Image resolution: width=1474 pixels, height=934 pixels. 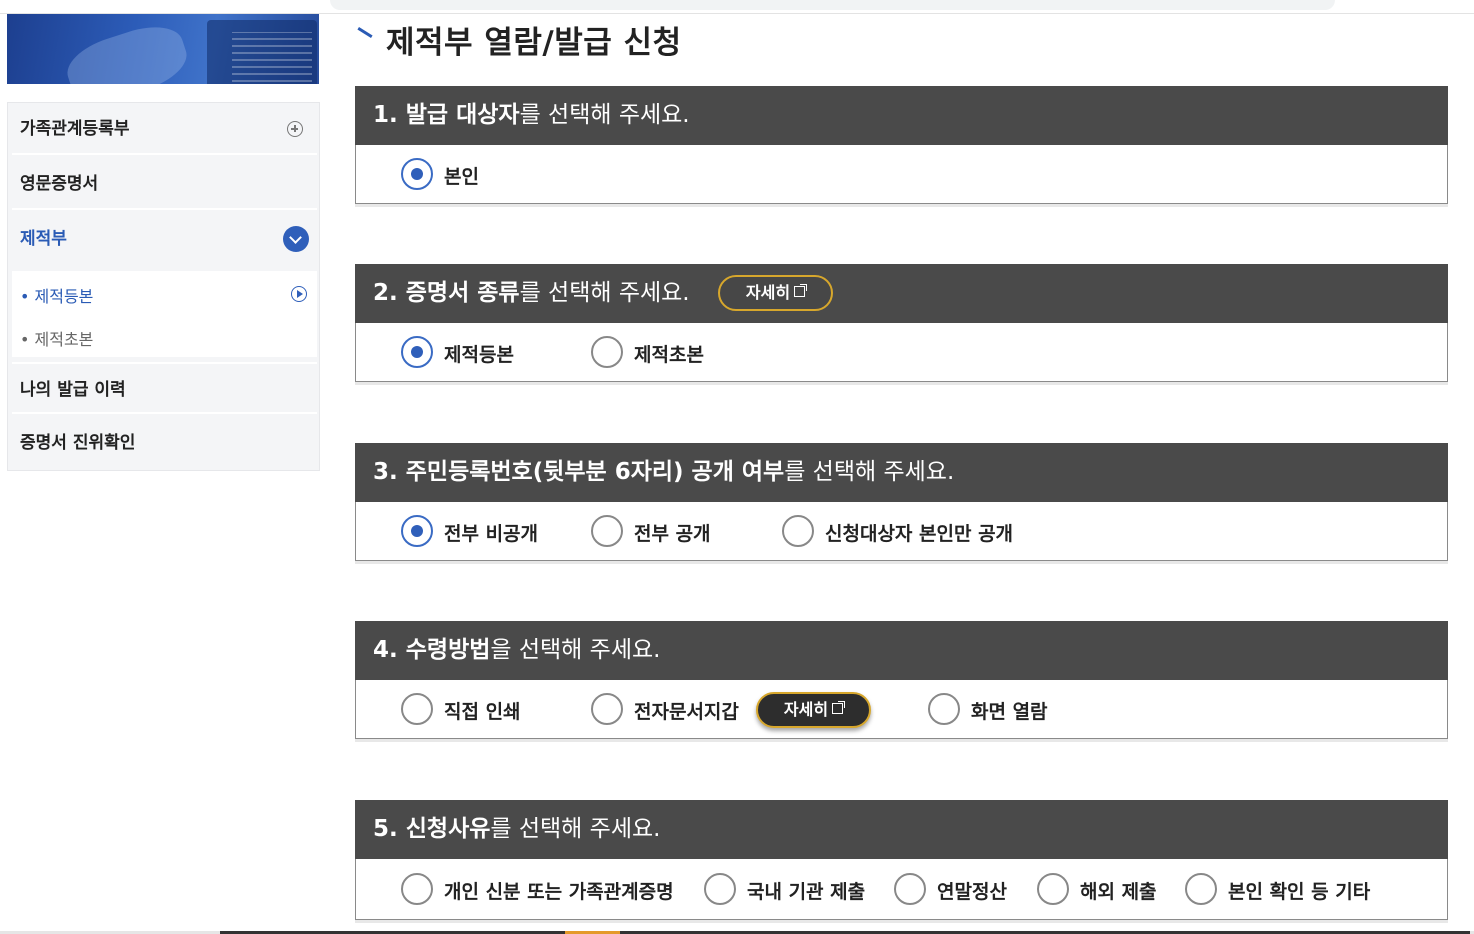 I want to click on section-header: 5. 신청사유를 선택해 주세요., so click(x=901, y=829).